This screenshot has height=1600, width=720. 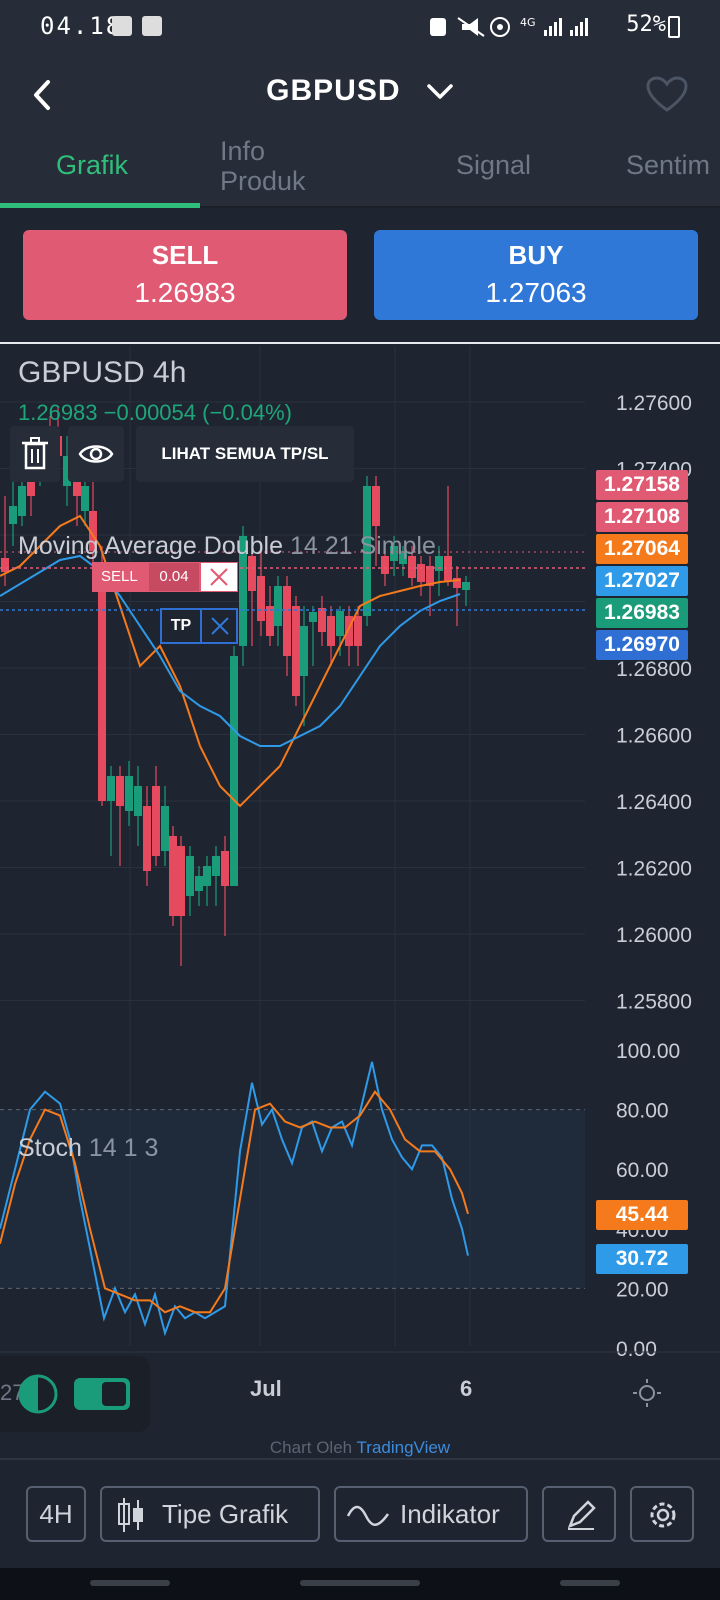 I want to click on price-tag: 1.27108, so click(x=642, y=517).